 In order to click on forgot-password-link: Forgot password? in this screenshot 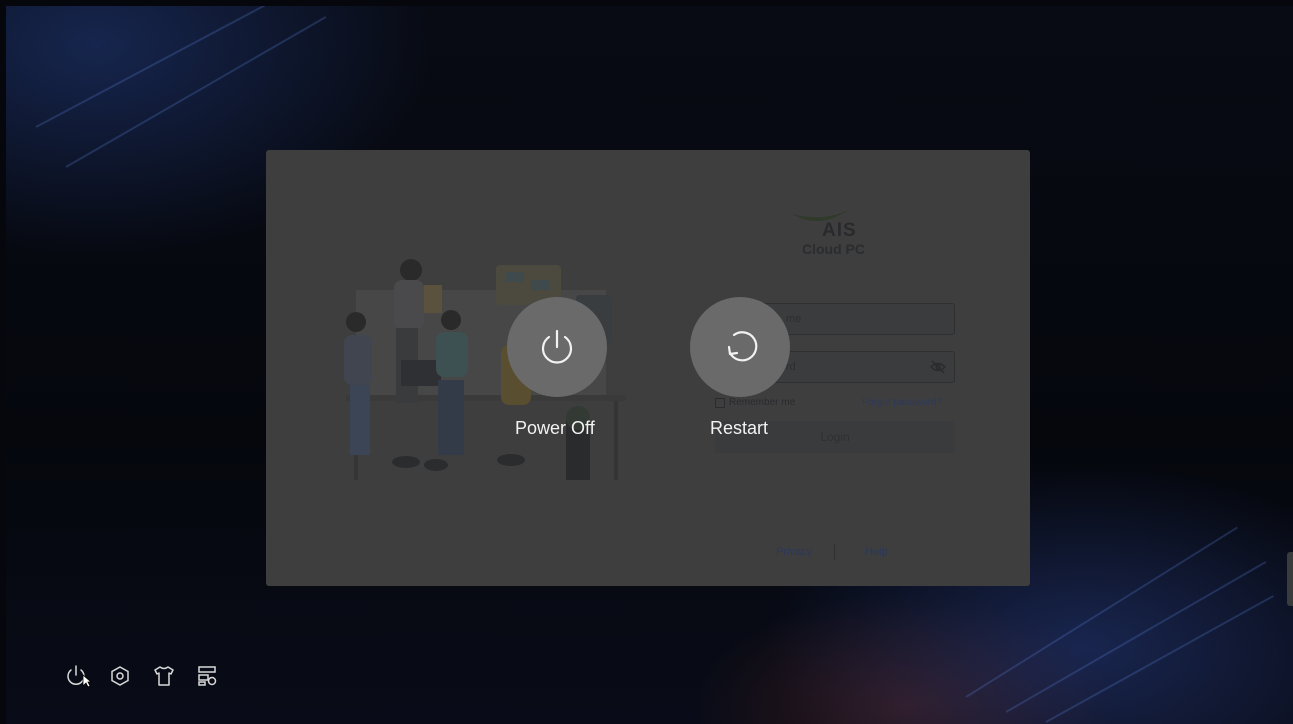, I will do `click(902, 402)`.